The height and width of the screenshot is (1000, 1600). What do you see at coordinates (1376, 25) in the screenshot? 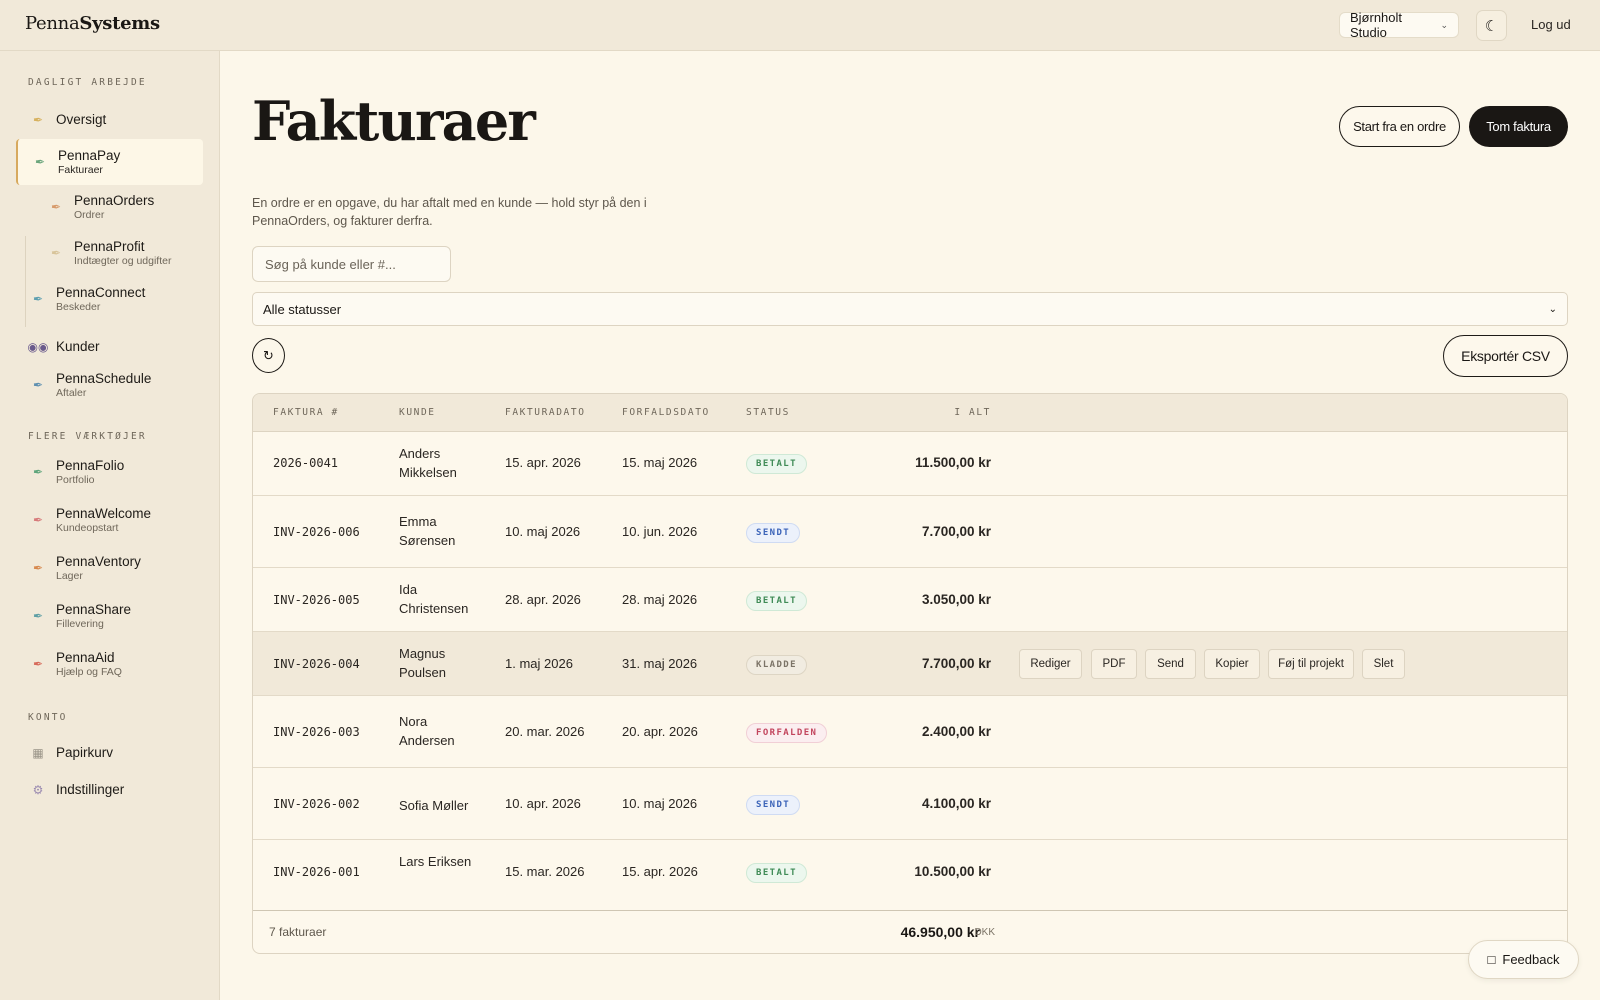
I see `workspace-label: Bjørnholt Studio` at bounding box center [1376, 25].